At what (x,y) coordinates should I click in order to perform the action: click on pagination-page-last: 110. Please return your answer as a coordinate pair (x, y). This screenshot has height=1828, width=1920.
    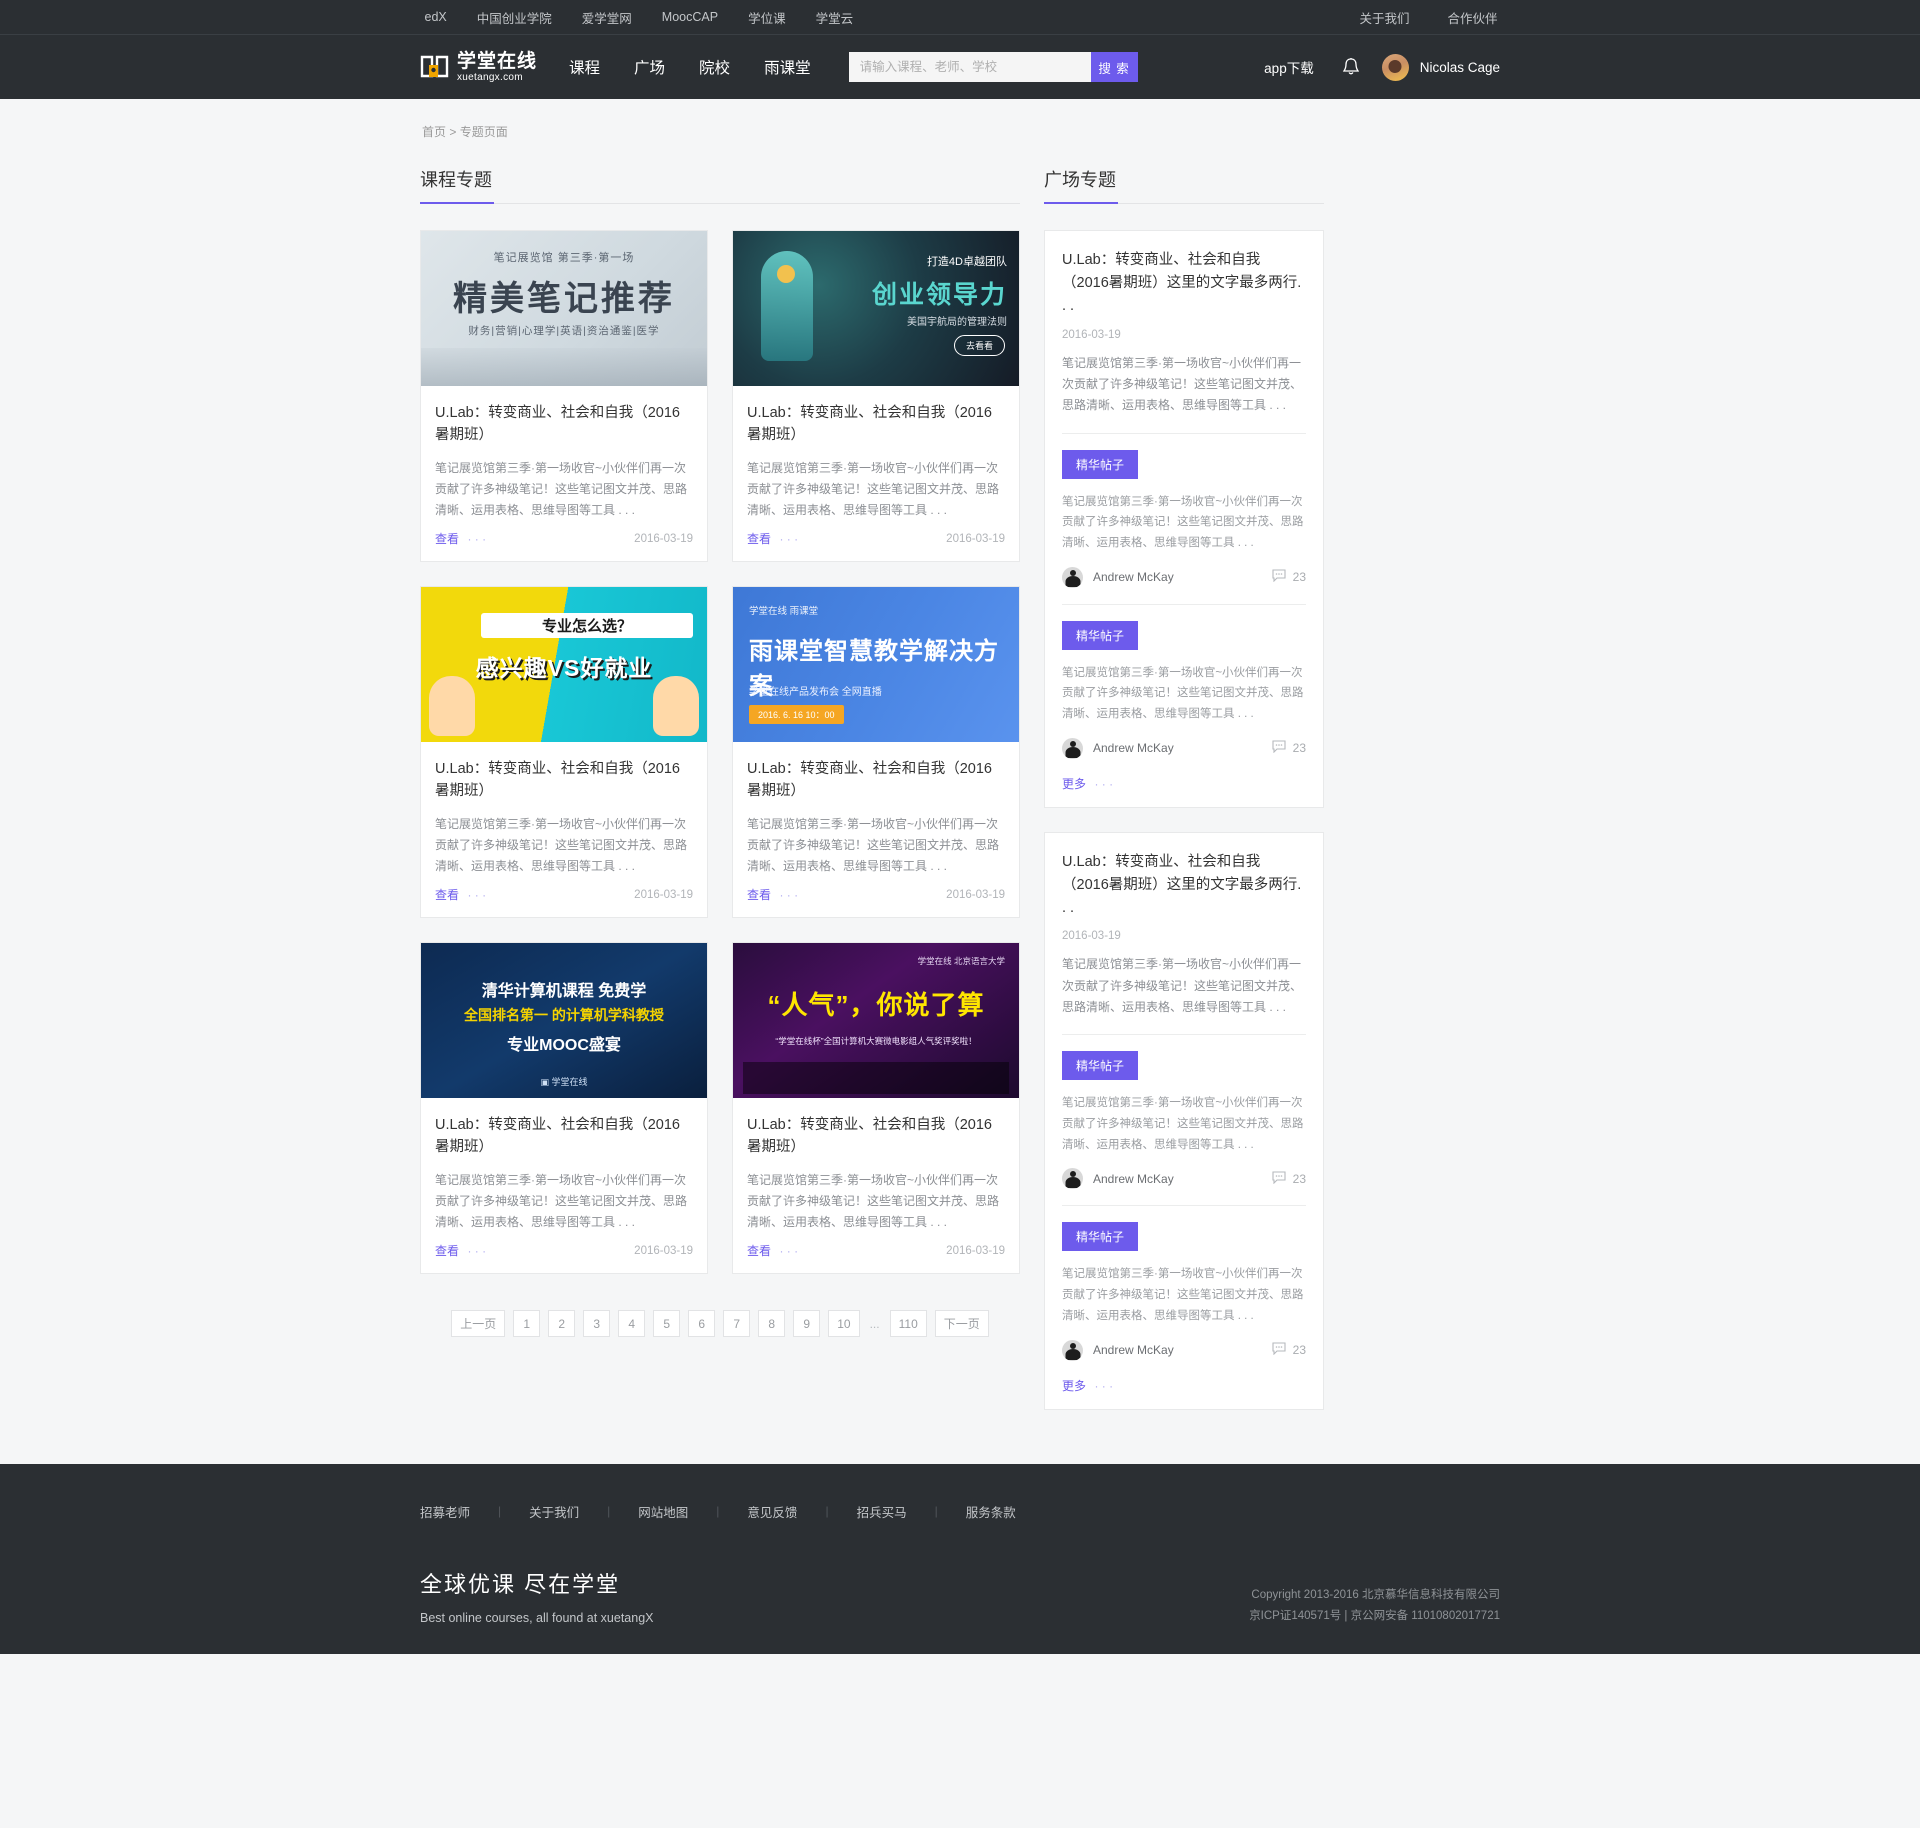
    Looking at the image, I should click on (908, 1323).